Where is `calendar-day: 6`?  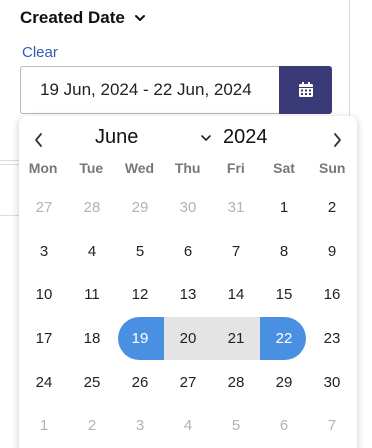
calendar-day: 6 is located at coordinates (188, 252).